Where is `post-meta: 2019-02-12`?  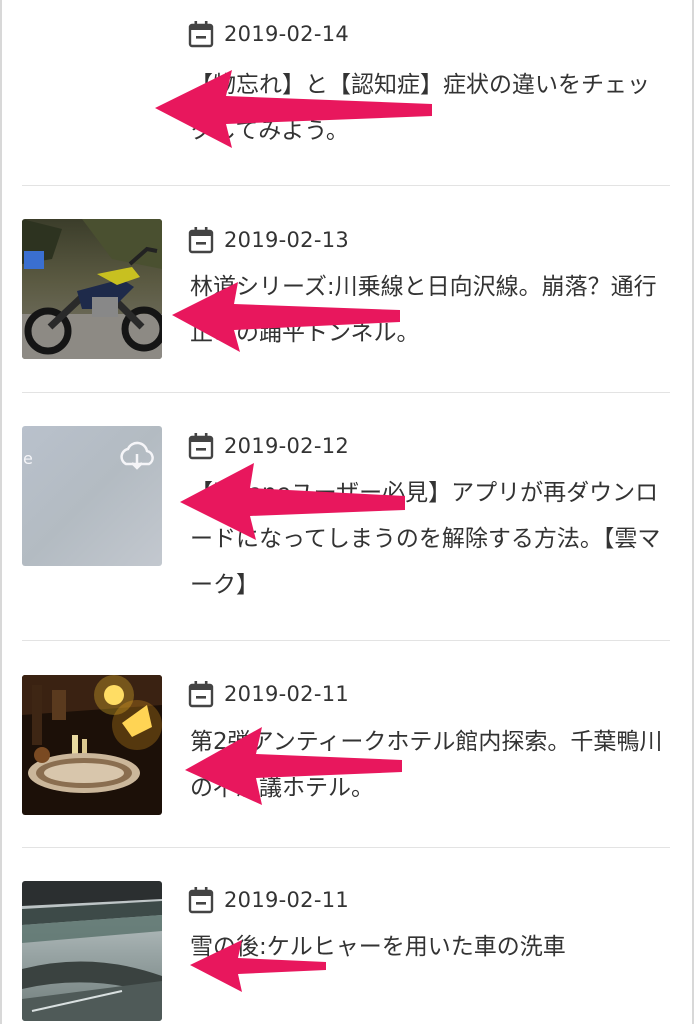
post-meta: 2019-02-12 is located at coordinates (268, 446).